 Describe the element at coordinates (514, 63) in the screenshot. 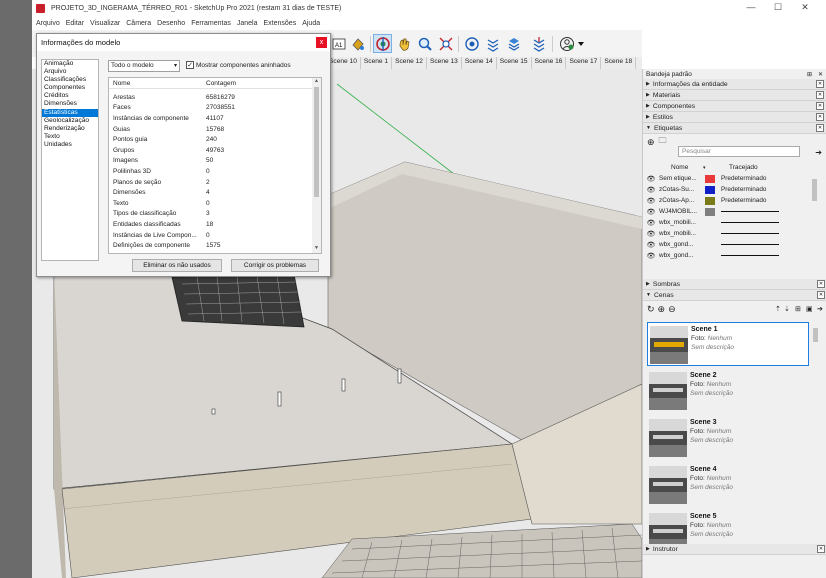

I see `tab-scene-15: Scene 15` at that location.